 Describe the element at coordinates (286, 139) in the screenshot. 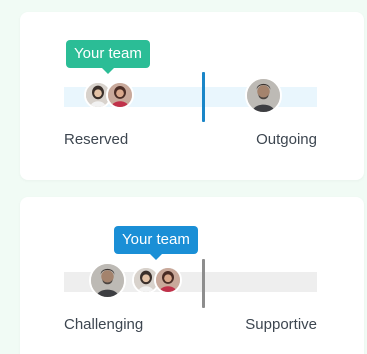

I see `scale-right-label: Outgoing` at that location.